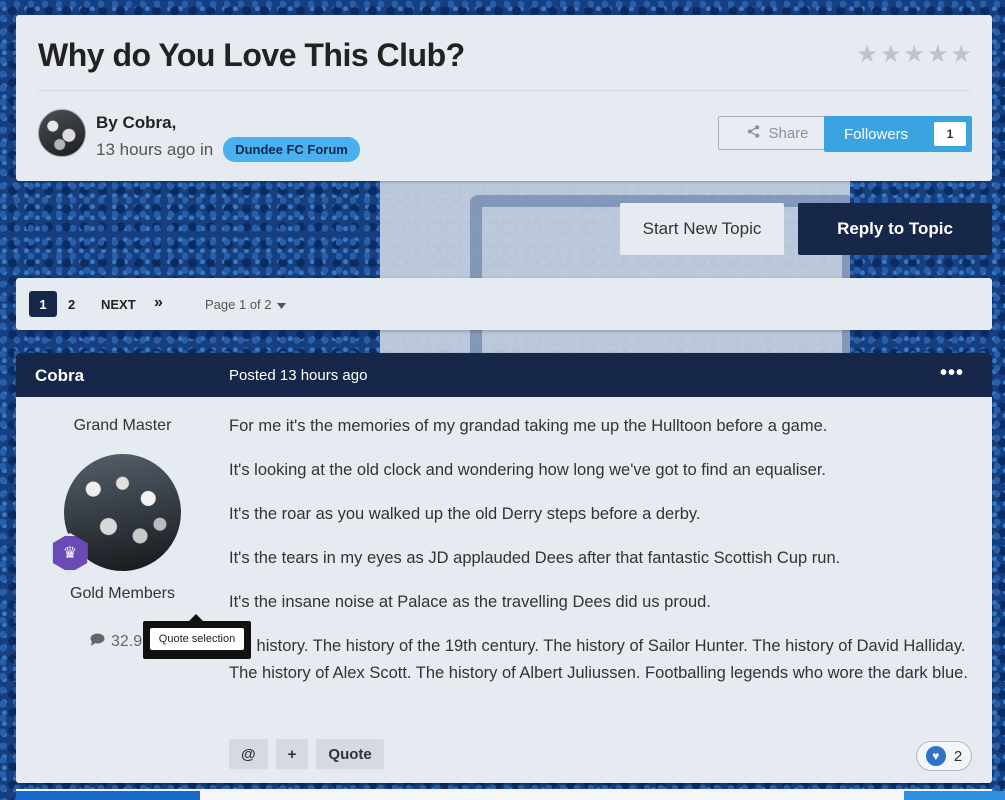  I want to click on last-page-link: », so click(158, 303).